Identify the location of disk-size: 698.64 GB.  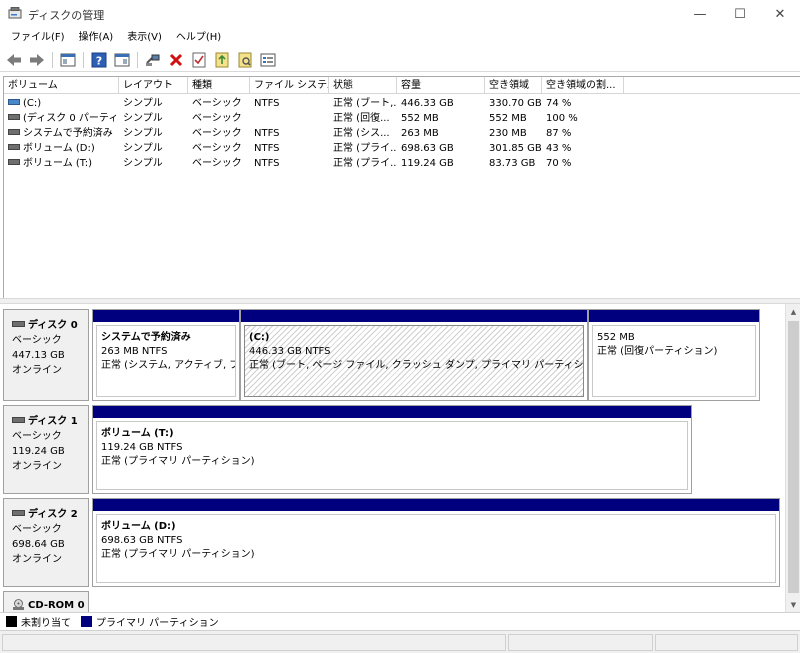
(38, 544).